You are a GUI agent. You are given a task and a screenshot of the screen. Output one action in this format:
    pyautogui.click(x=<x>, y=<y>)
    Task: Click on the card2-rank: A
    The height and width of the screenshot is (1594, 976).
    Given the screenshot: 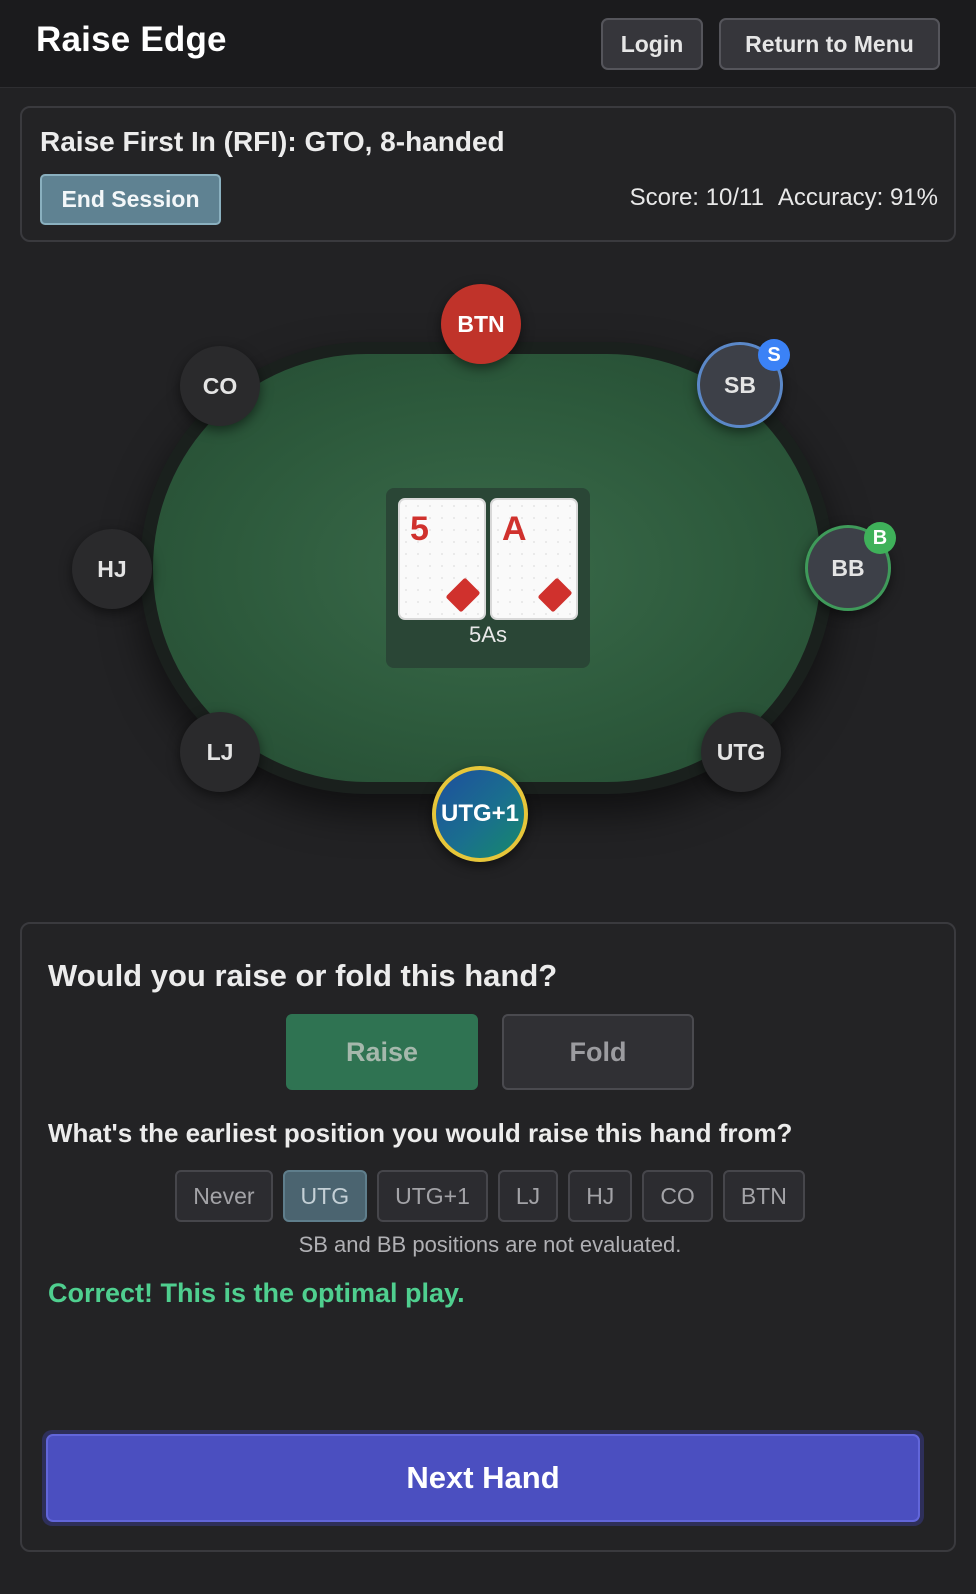 What is the action you would take?
    pyautogui.click(x=514, y=529)
    